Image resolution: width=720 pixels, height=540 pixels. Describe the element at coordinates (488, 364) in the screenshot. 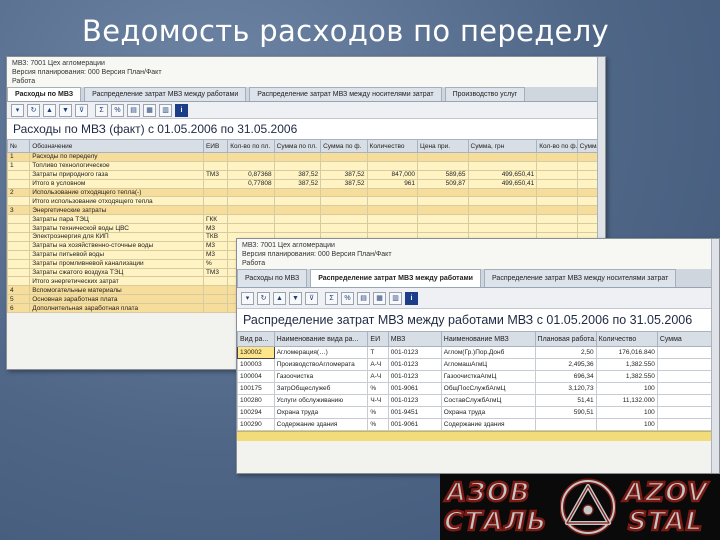

I see `table-cell: АгломашАгмЦ` at that location.